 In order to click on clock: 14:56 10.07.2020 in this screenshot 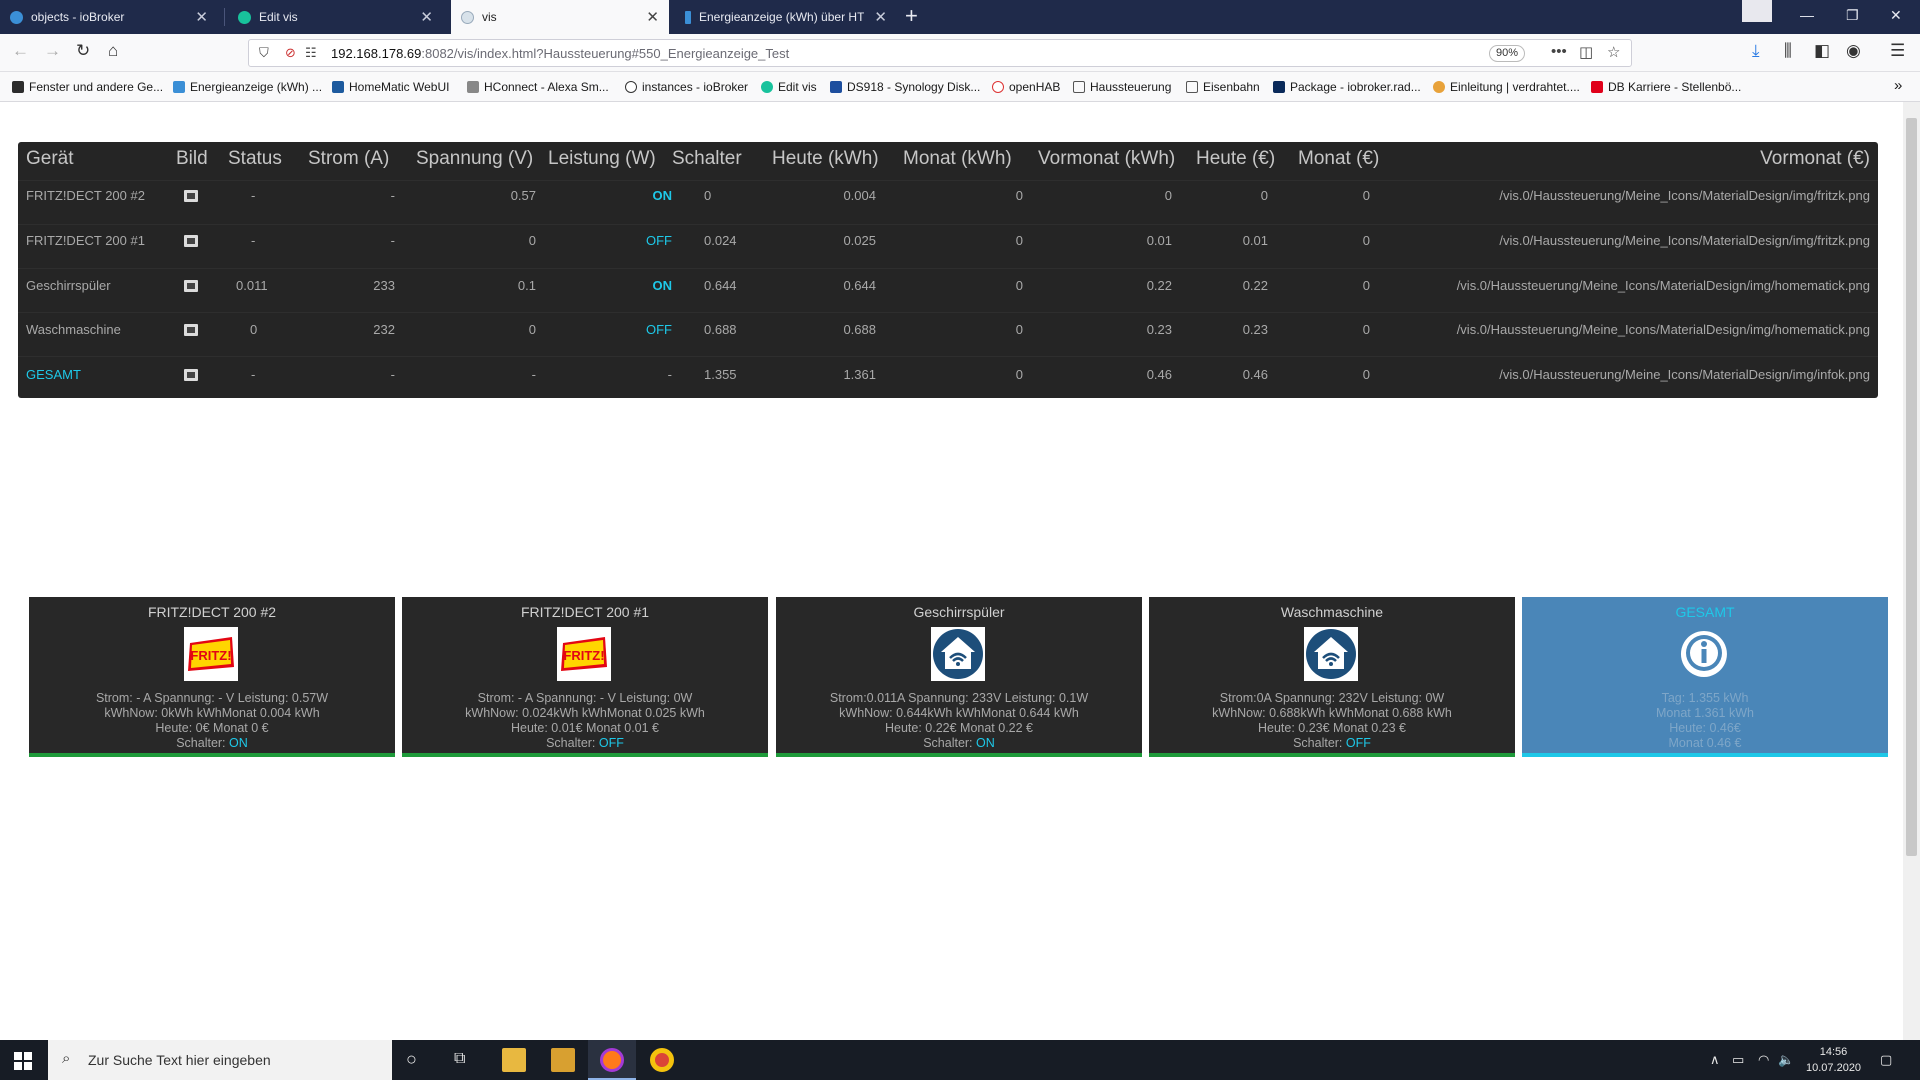, I will do `click(1833, 1060)`.